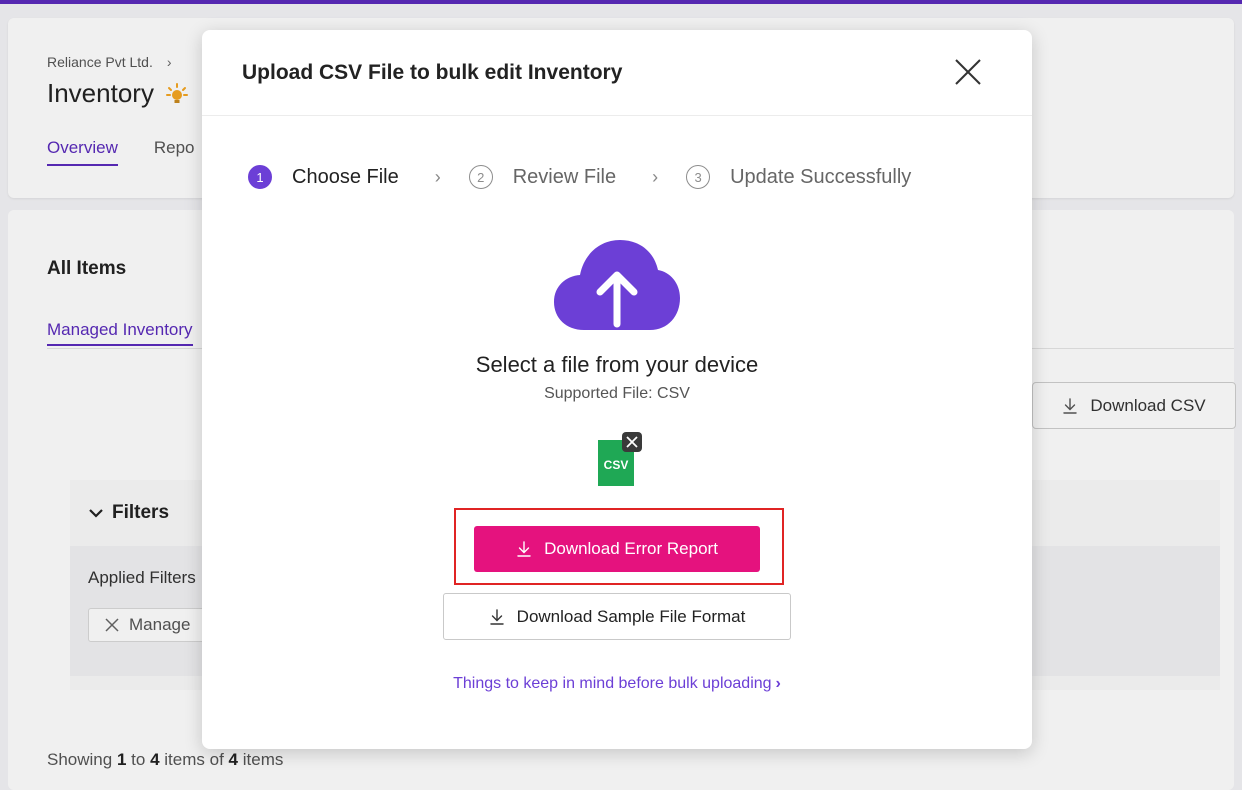 The image size is (1242, 790). What do you see at coordinates (480, 177) in the screenshot?
I see `step-number: 2` at bounding box center [480, 177].